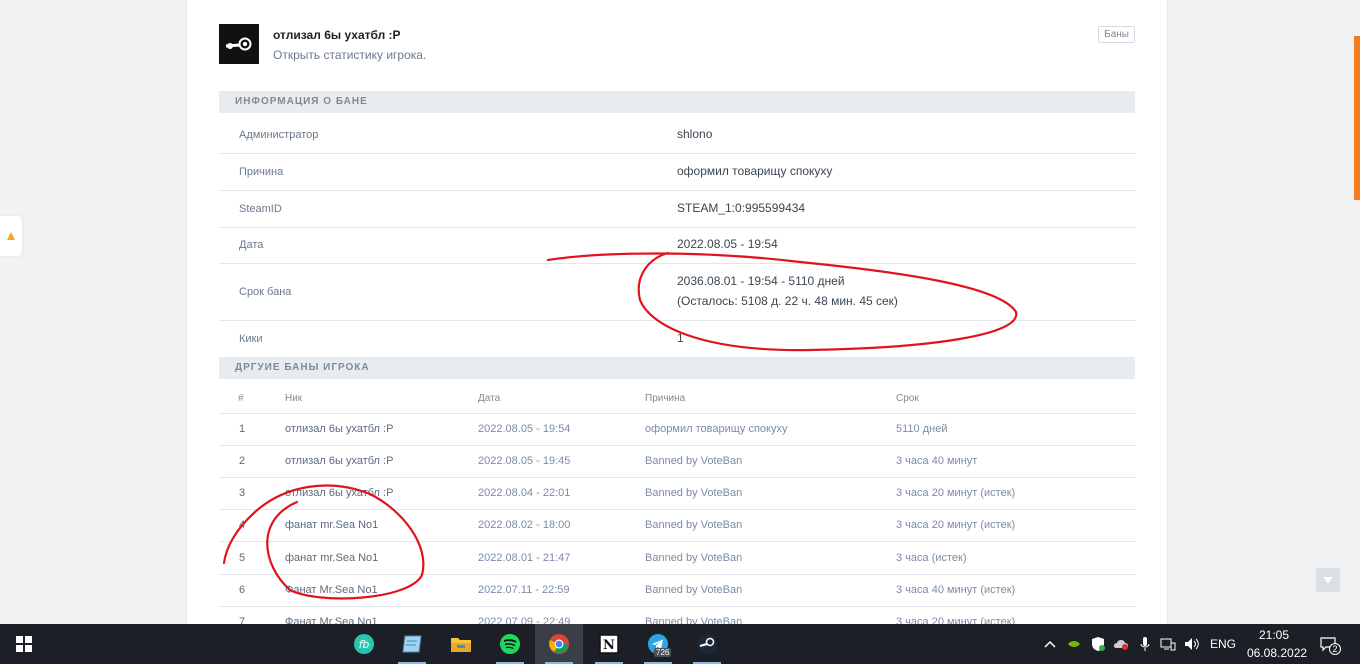 The image size is (1360, 664). I want to click on notification-count: 2, so click(1335, 649).